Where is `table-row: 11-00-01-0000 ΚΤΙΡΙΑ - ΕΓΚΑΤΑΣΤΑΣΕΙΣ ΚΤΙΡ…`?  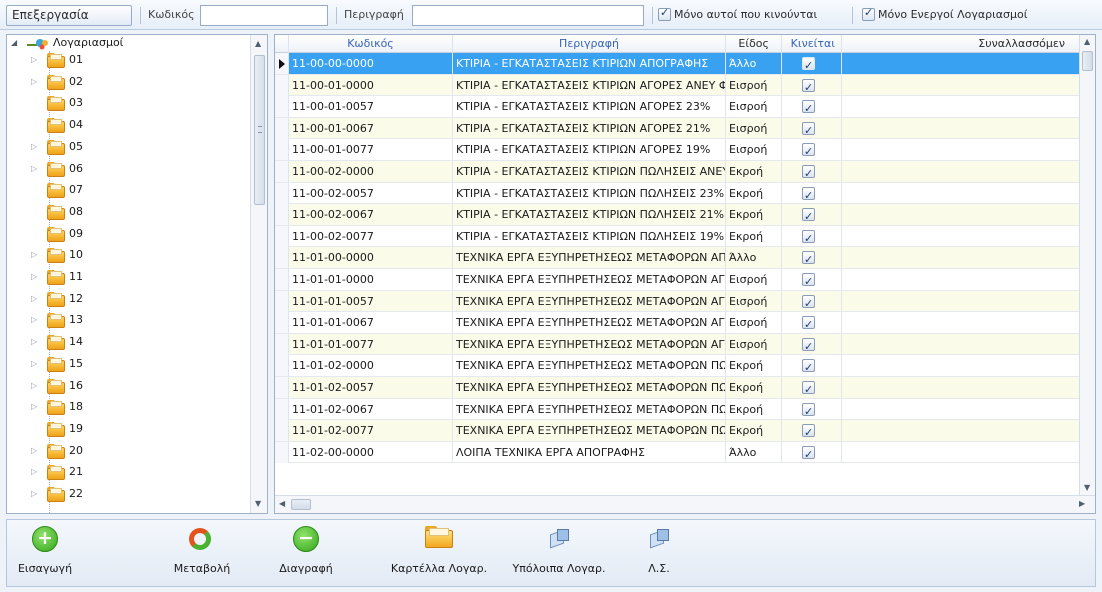 table-row: 11-00-01-0000 ΚΤΙΡΙΑ - ΕΓΚΑΤΑΣΤΑΣΕΙΣ ΚΤΙΡ… is located at coordinates (677, 85).